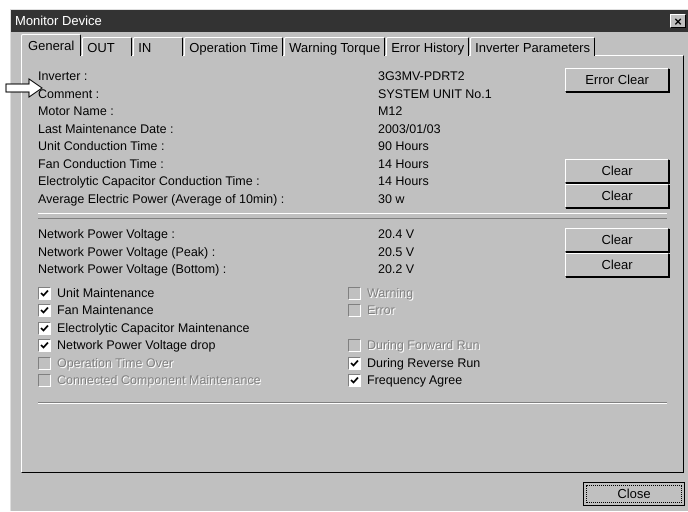  Describe the element at coordinates (105, 311) in the screenshot. I see `checkbox-label: Fan Maintenance` at that location.